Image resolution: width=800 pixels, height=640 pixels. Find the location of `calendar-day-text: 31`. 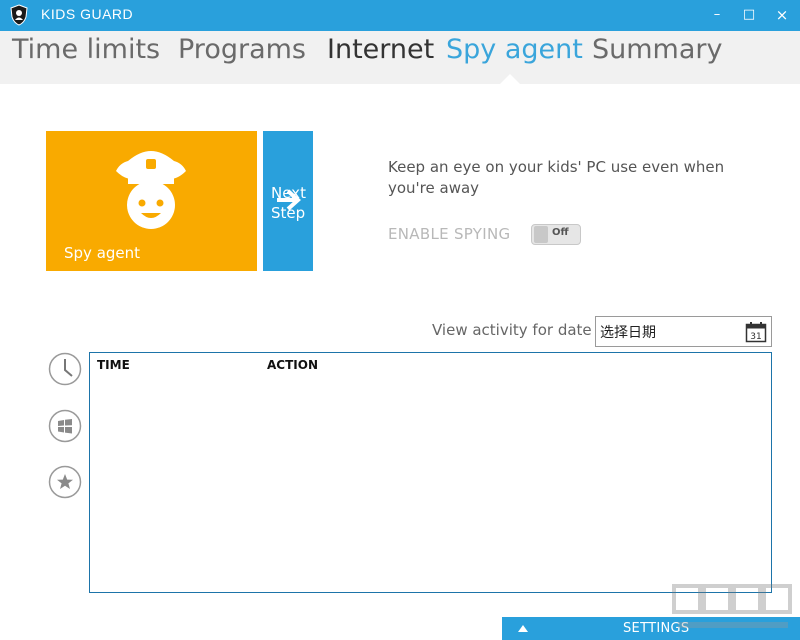

calendar-day-text: 31 is located at coordinates (755, 337).